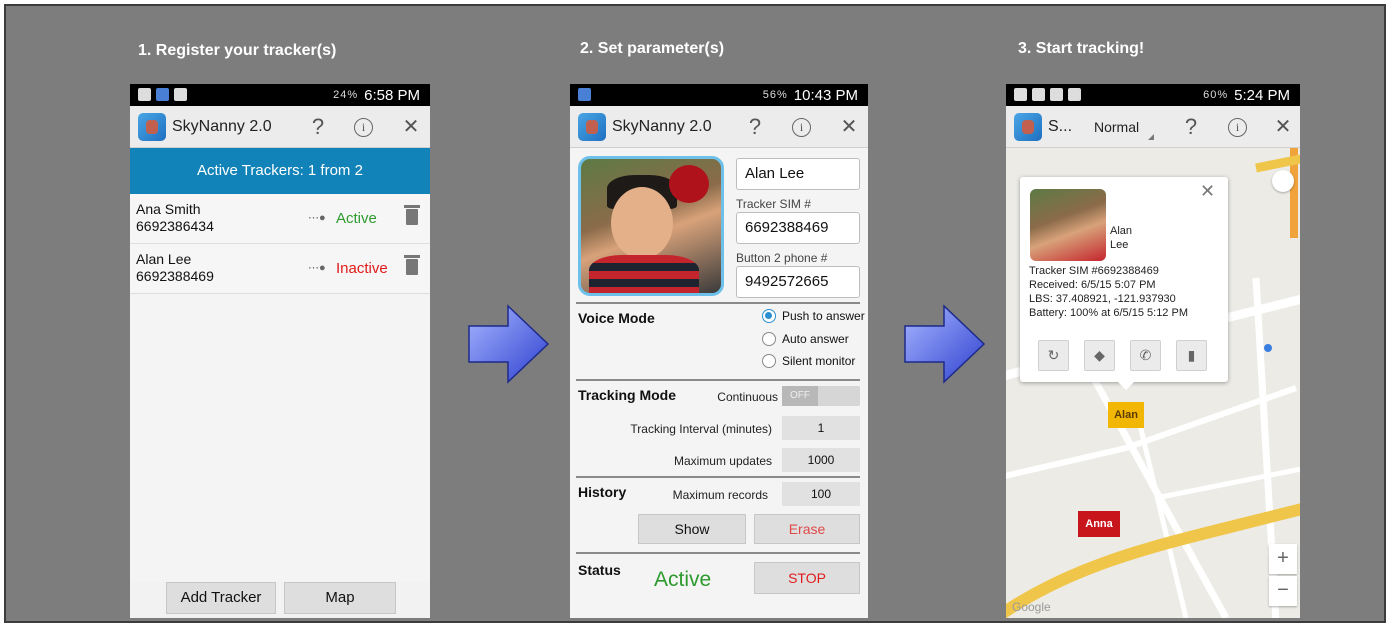  I want to click on tracker-state: Inactive, so click(362, 268).